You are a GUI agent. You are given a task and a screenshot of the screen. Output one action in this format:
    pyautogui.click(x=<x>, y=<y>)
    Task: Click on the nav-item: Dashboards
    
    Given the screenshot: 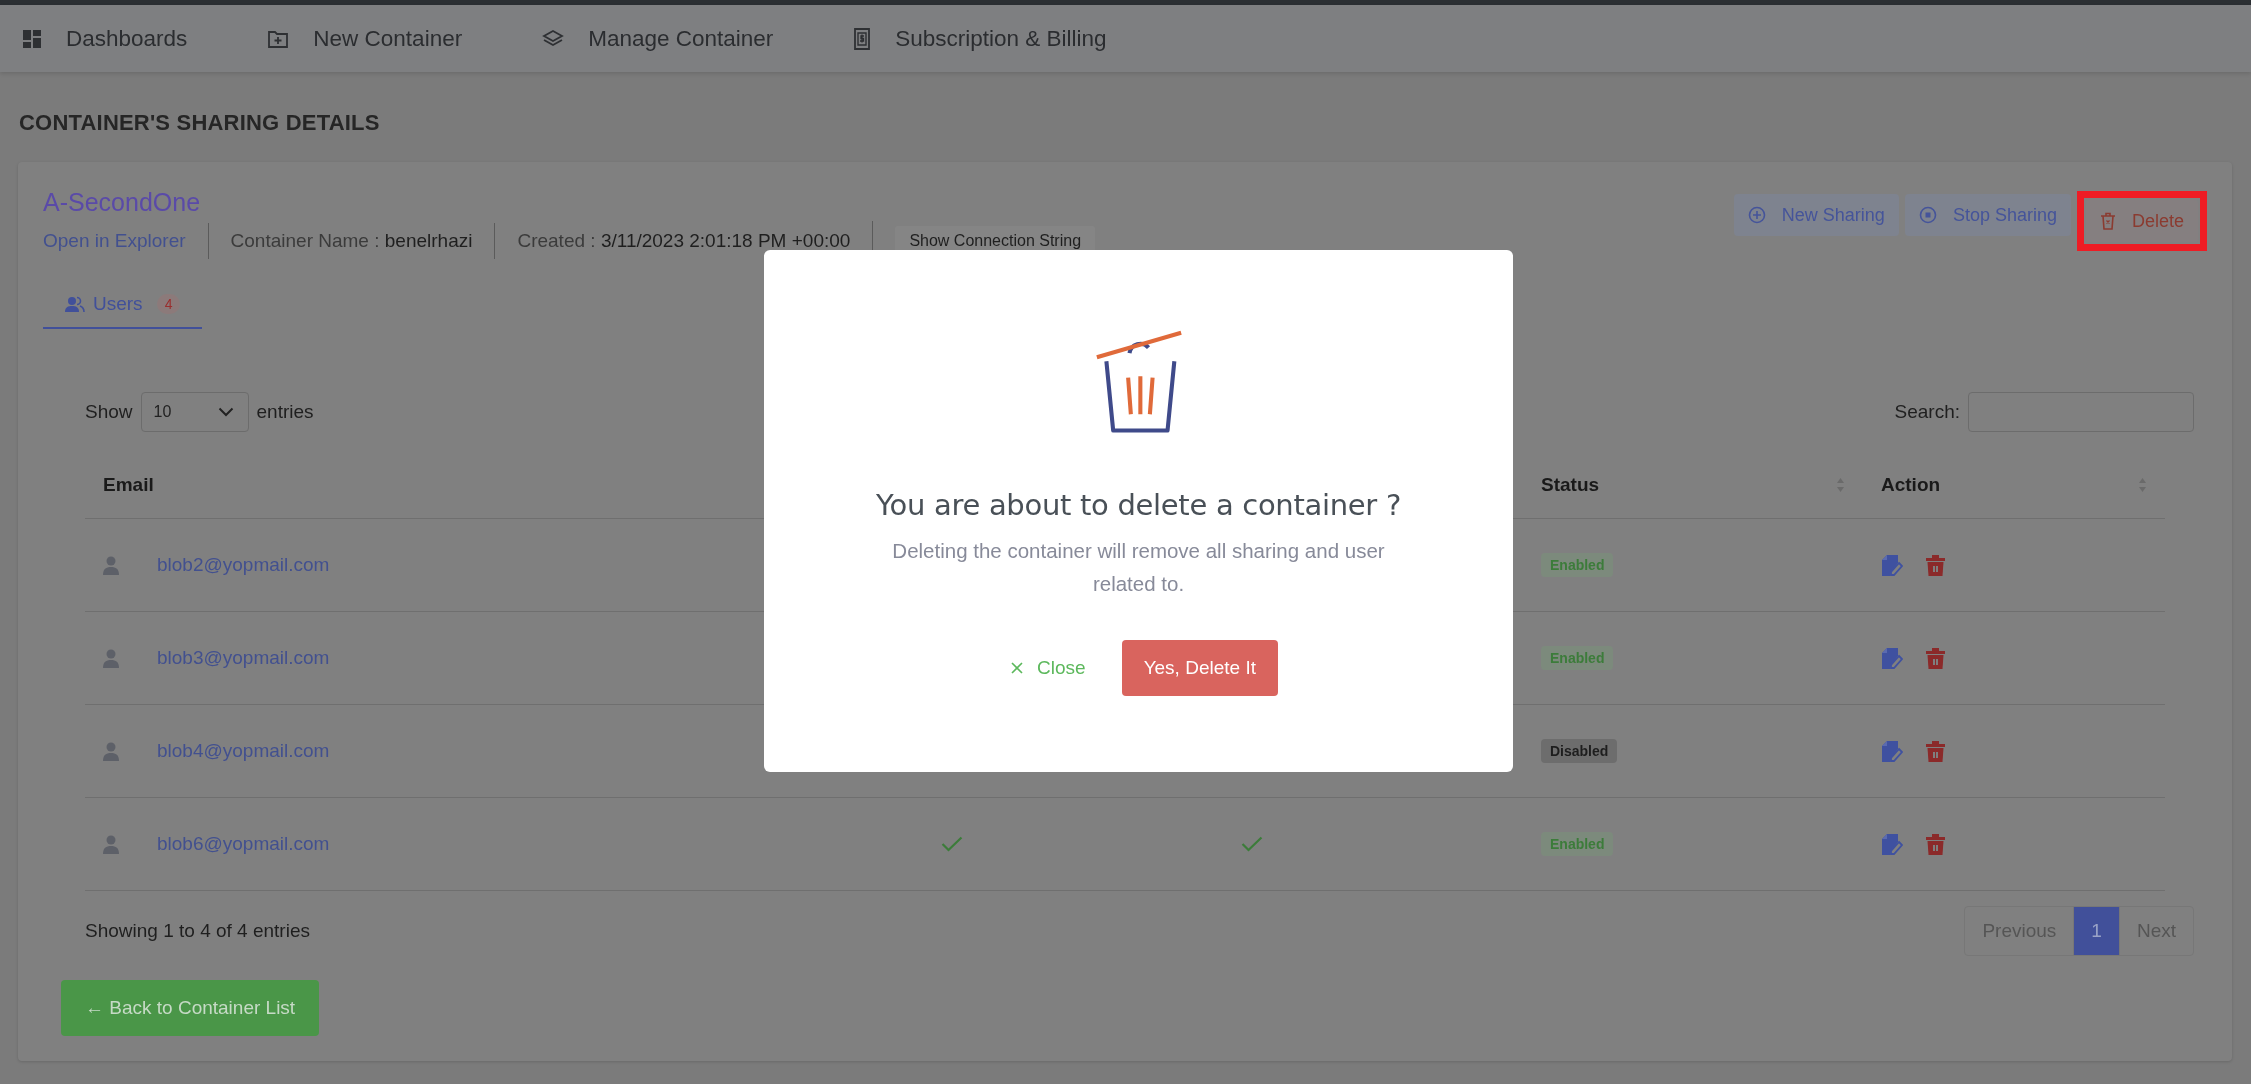 What is the action you would take?
    pyautogui.click(x=105, y=38)
    